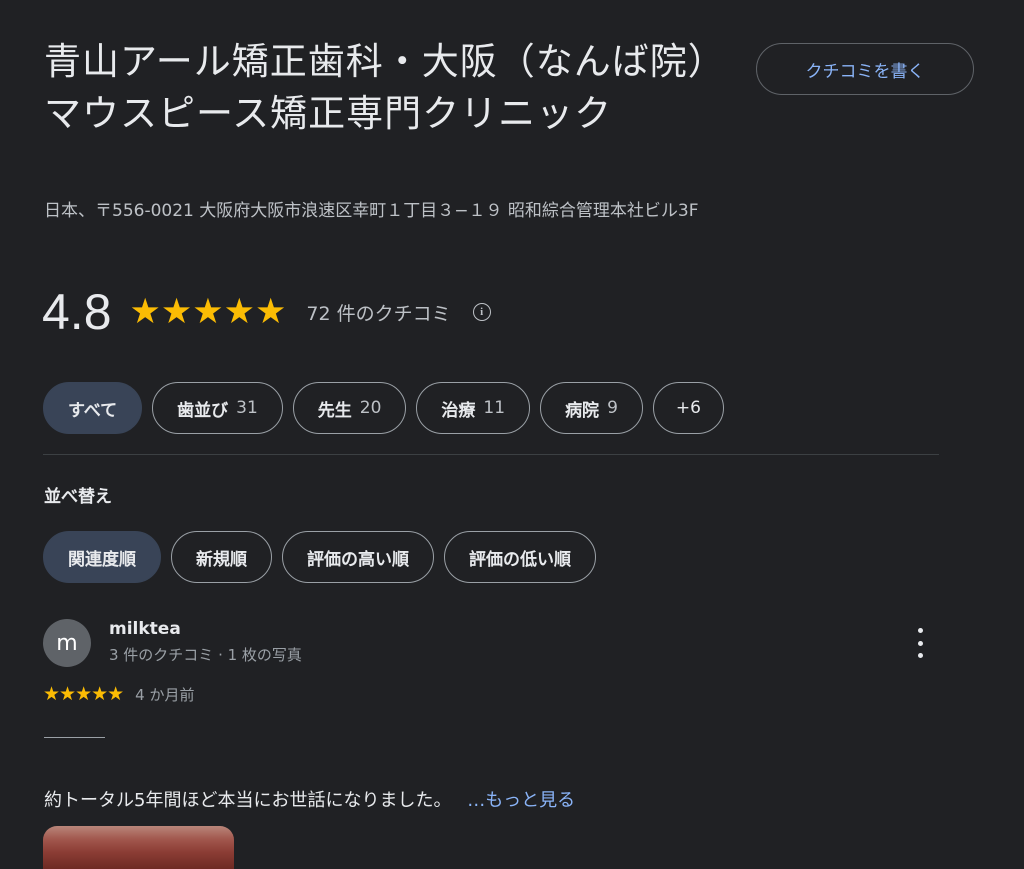  I want to click on chip-count: 11, so click(494, 408).